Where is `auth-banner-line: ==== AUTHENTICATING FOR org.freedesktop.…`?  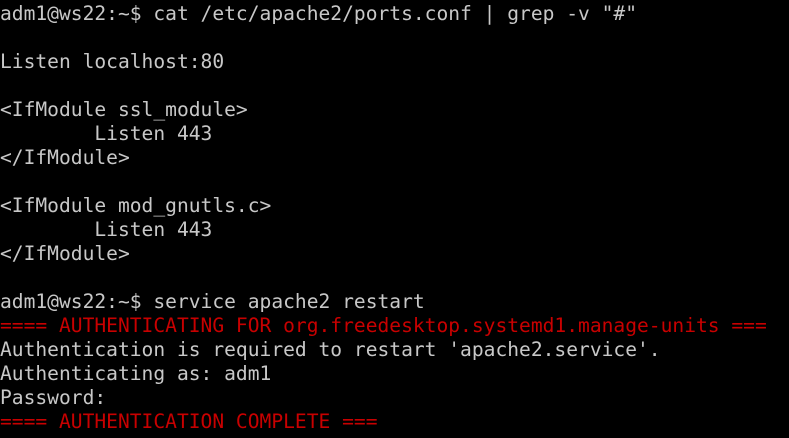 auth-banner-line: ==== AUTHENTICATING FOR org.freedesktop.… is located at coordinates (383, 325).